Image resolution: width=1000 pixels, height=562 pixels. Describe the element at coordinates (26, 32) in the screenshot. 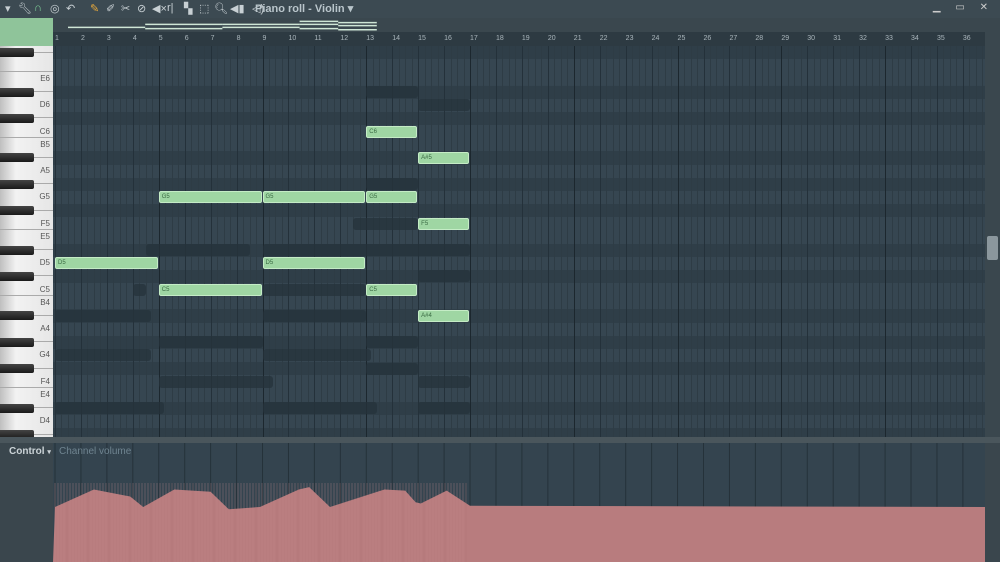

I see `tool-corner` at that location.